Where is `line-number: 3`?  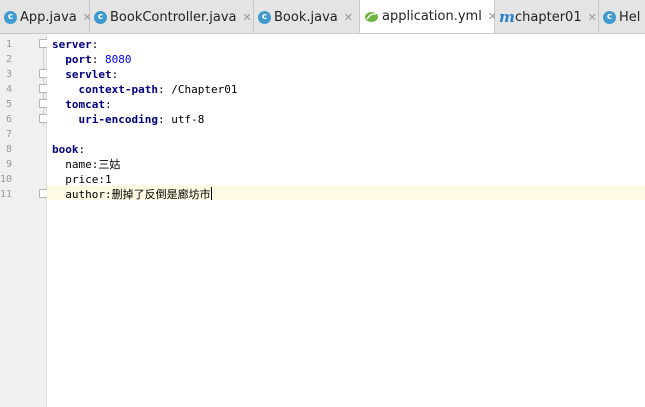
line-number: 3 is located at coordinates (8, 74).